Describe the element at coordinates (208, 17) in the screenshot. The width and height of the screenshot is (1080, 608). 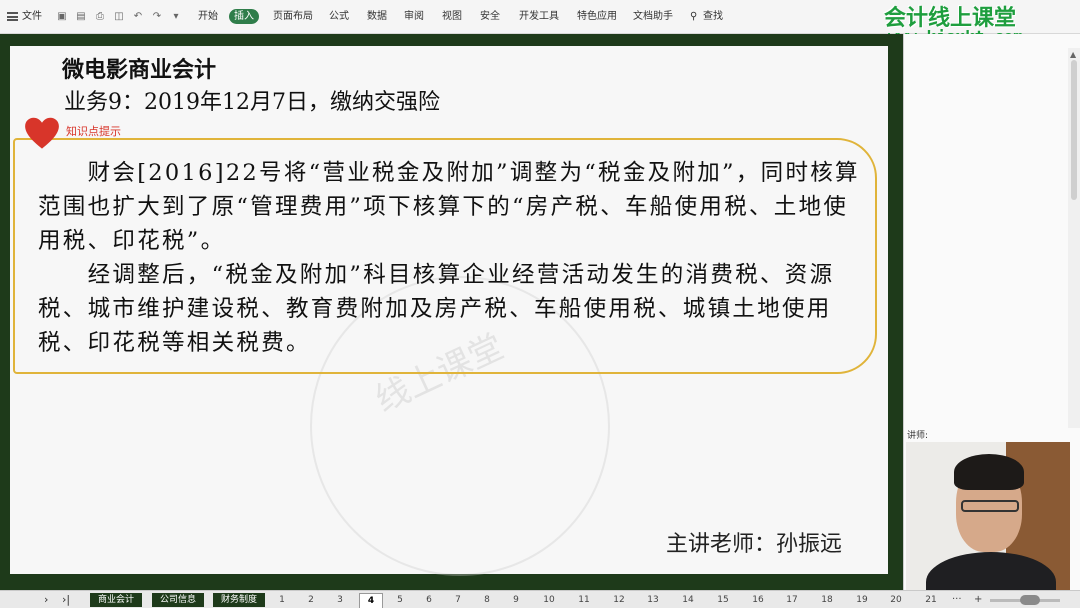
I see `tab-home: 开始` at that location.